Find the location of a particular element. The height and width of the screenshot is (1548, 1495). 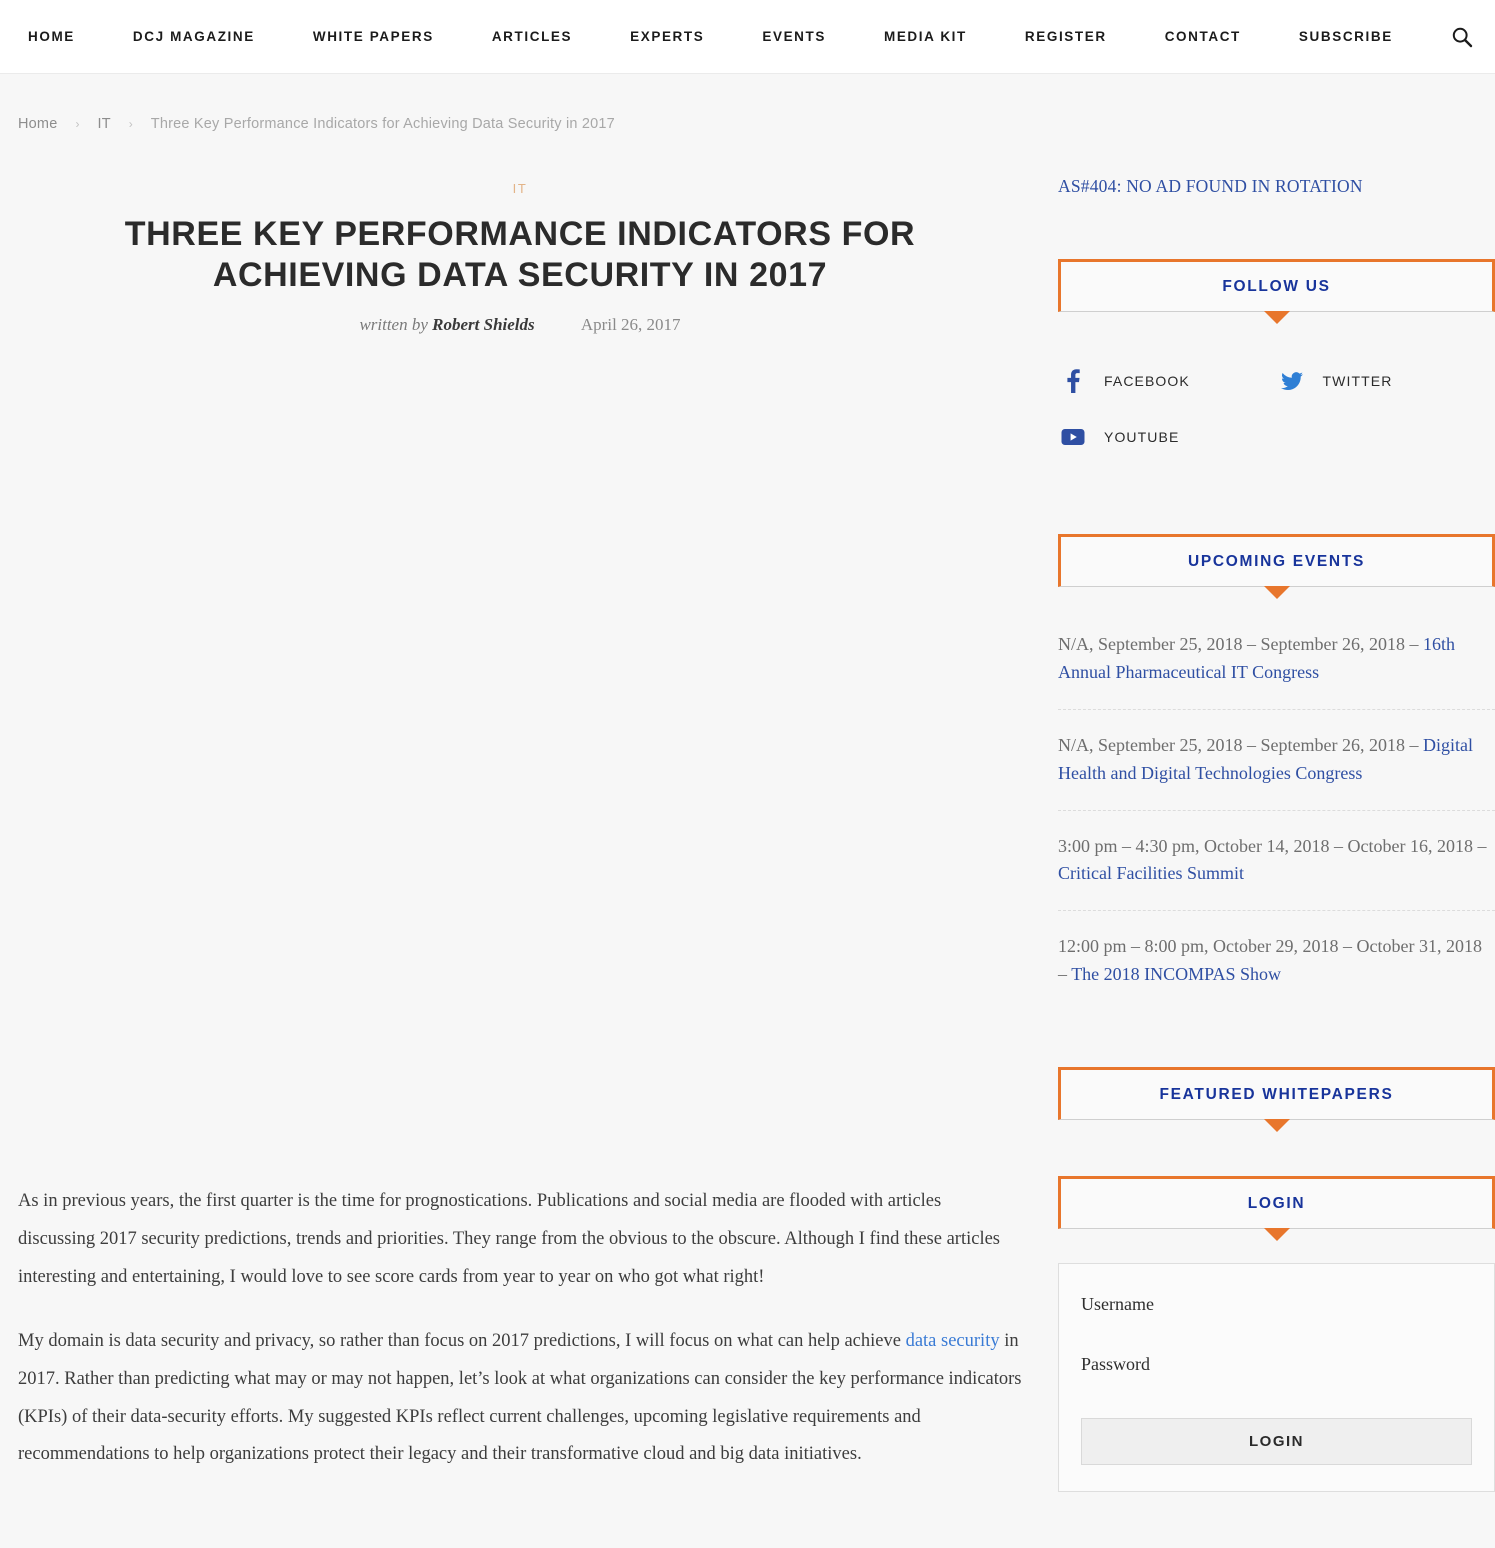

widget-header: UPCOMING EVENTS is located at coordinates (1276, 560).